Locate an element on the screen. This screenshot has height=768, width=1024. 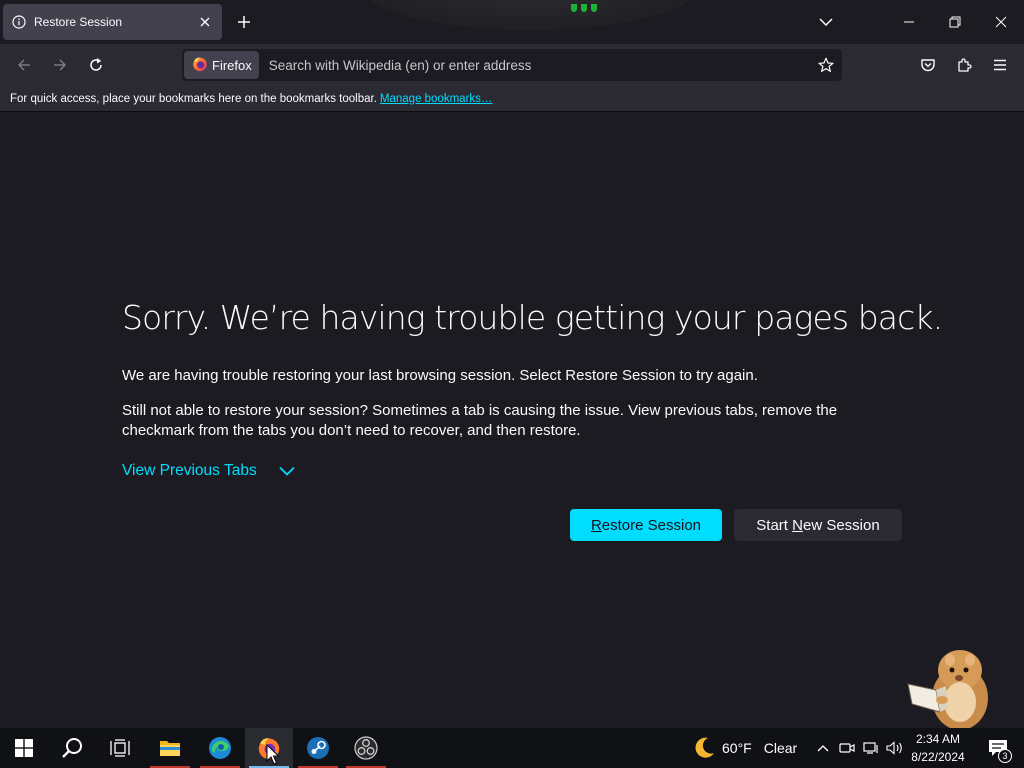
theme-background-art is located at coordinates (530, 15).